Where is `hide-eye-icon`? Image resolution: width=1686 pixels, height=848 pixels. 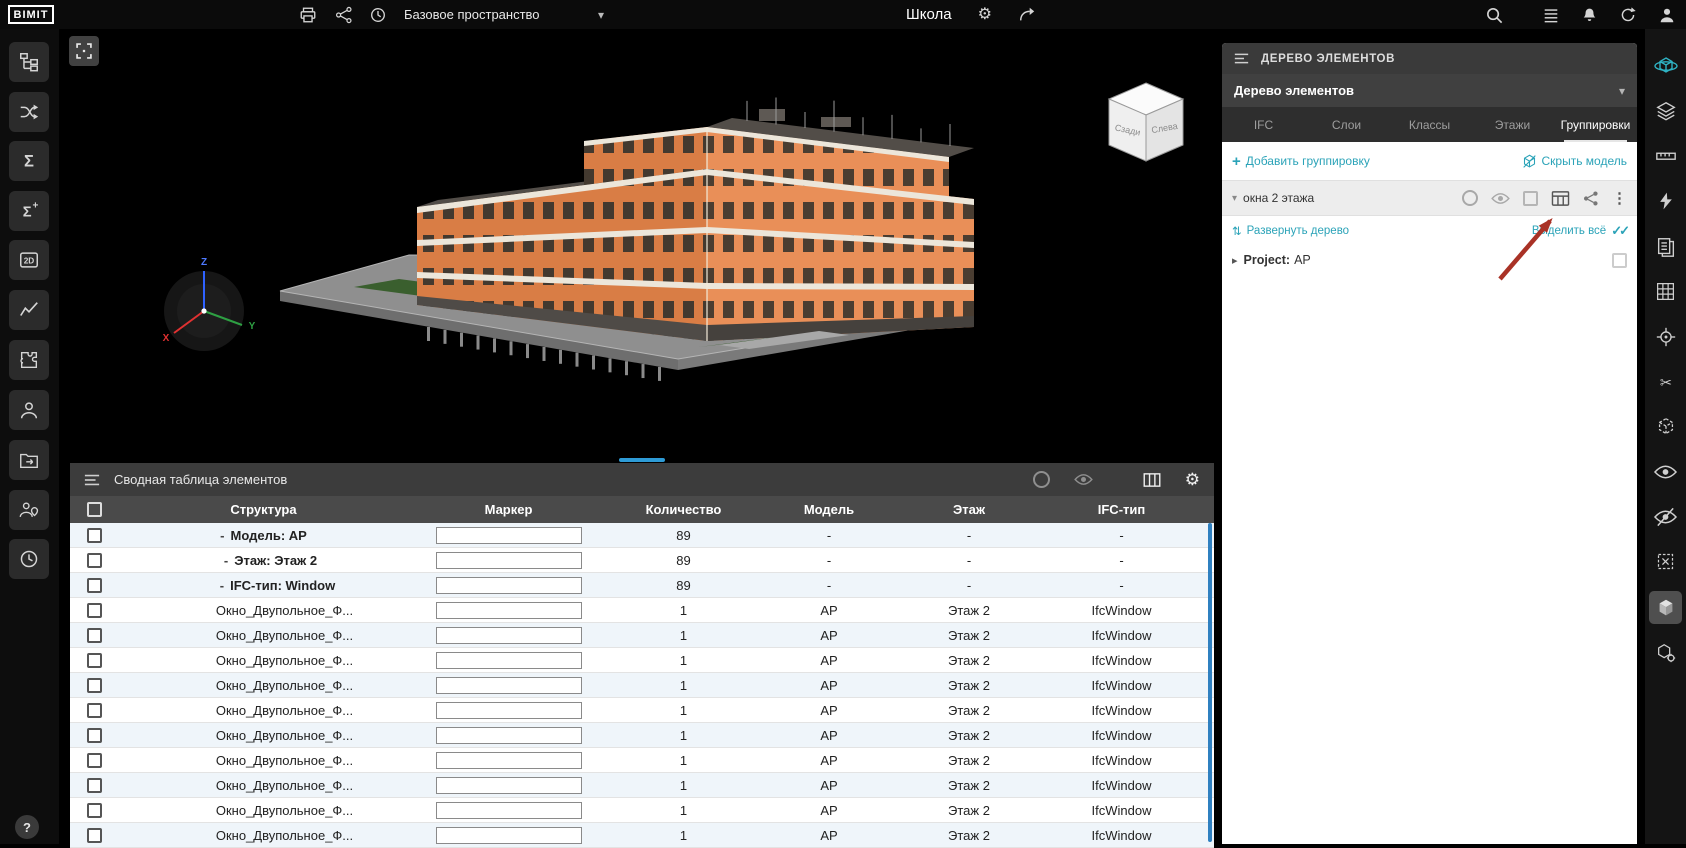 hide-eye-icon is located at coordinates (1665, 516).